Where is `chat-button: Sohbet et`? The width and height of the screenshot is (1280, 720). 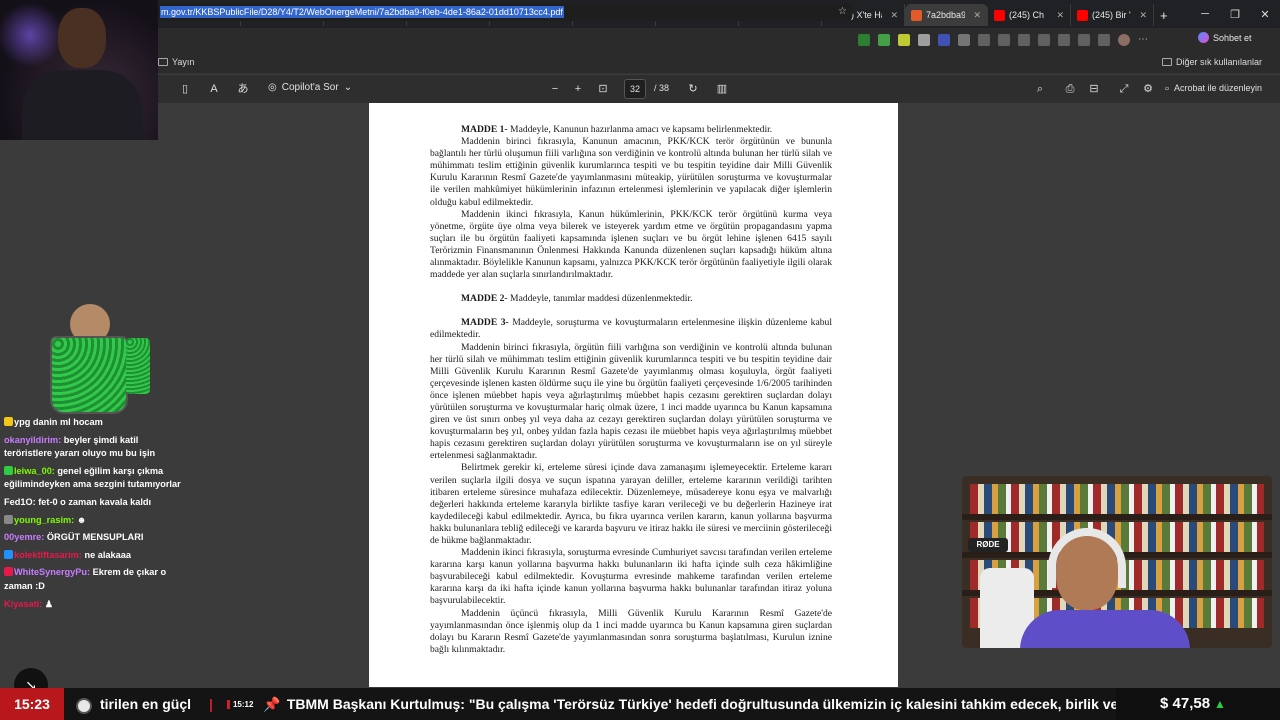 chat-button: Sohbet et is located at coordinates (1225, 37).